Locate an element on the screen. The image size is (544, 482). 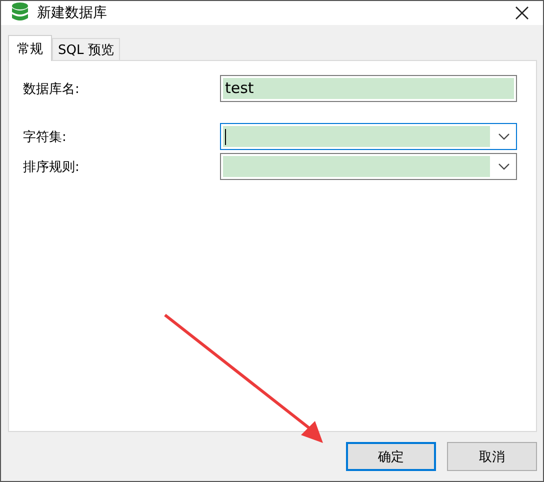
close-icon is located at coordinates (522, 13).